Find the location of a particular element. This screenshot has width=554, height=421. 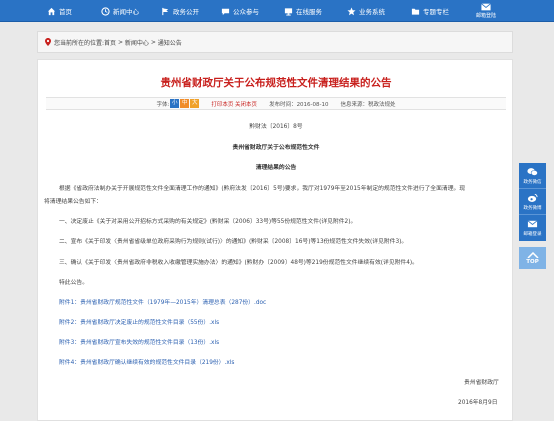

attachment-link-4: 附件4：贵州省财政厅确认继续有效的规范性文件目录（219份）.xls is located at coordinates (146, 361).